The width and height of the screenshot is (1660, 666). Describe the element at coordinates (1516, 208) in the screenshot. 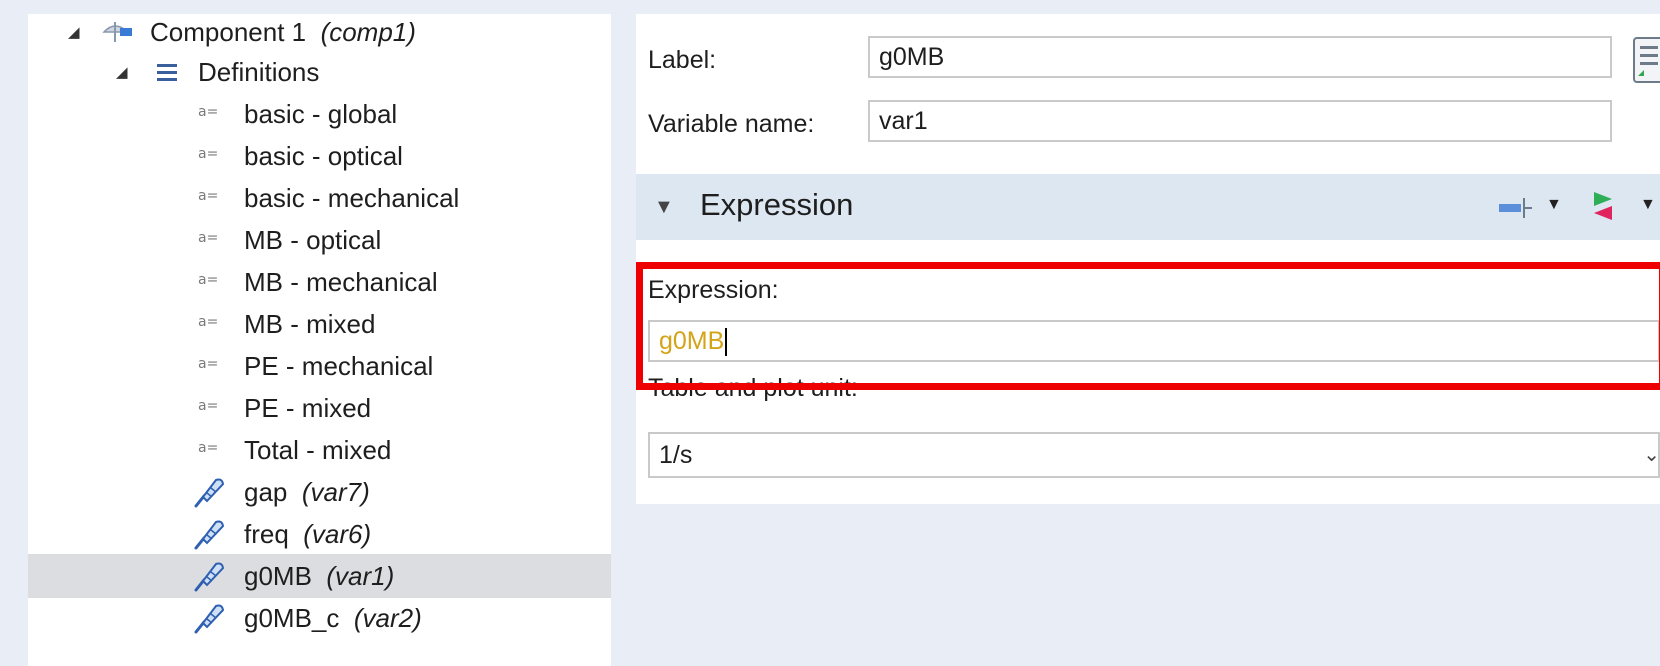

I see `insert-expression-icon` at that location.